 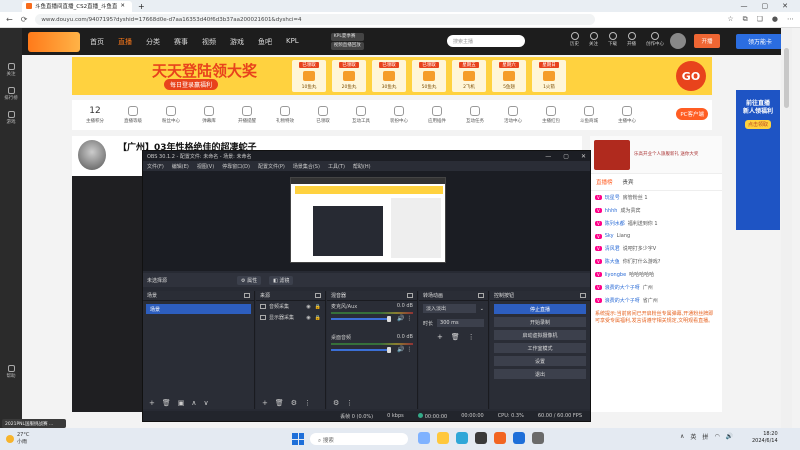 I want to click on exit-button: 退出, so click(x=540, y=374).